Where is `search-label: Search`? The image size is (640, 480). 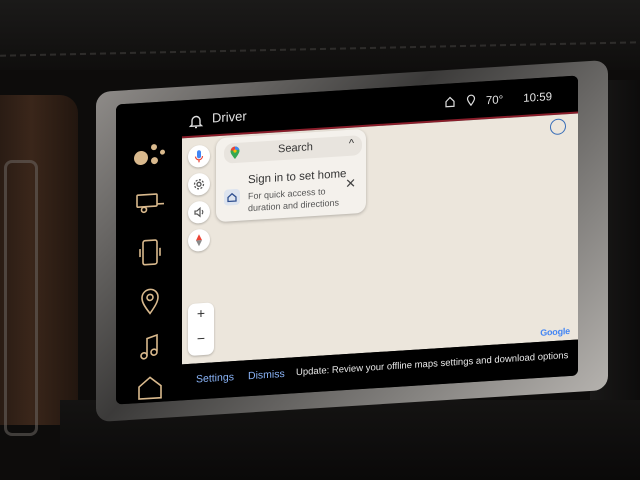
search-label: Search is located at coordinates (295, 148).